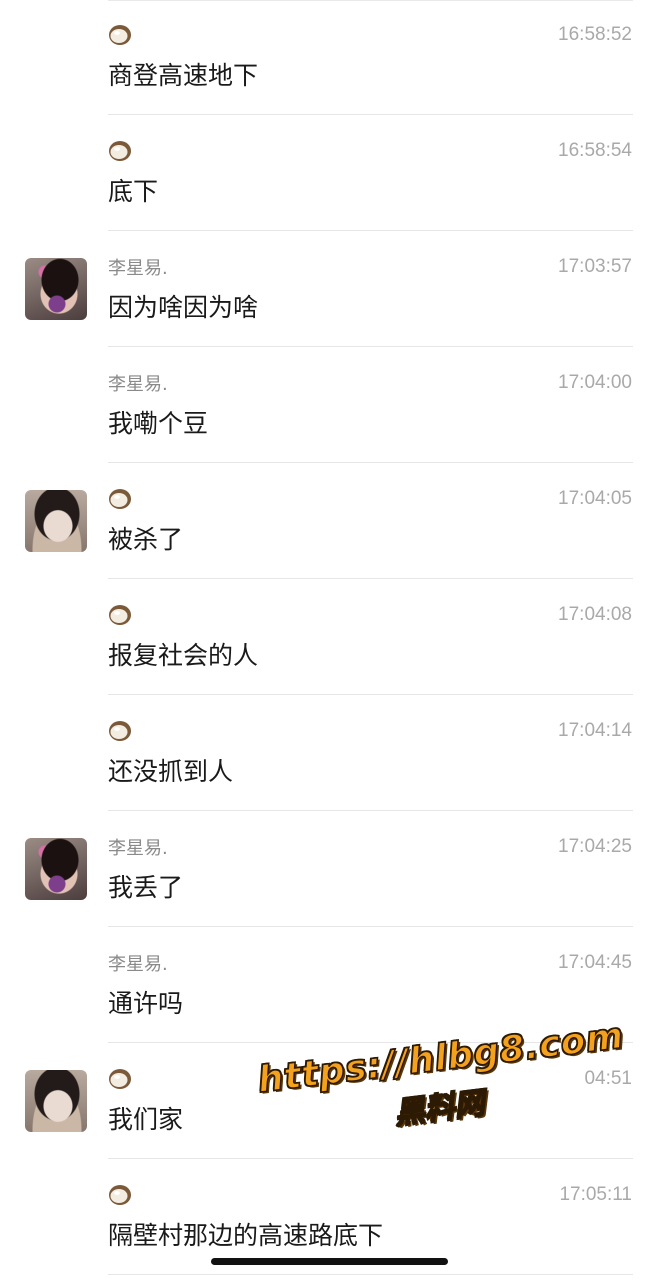  I want to click on message-row: 李星易. 17:03:57 因为啥因为啥, so click(329, 289).